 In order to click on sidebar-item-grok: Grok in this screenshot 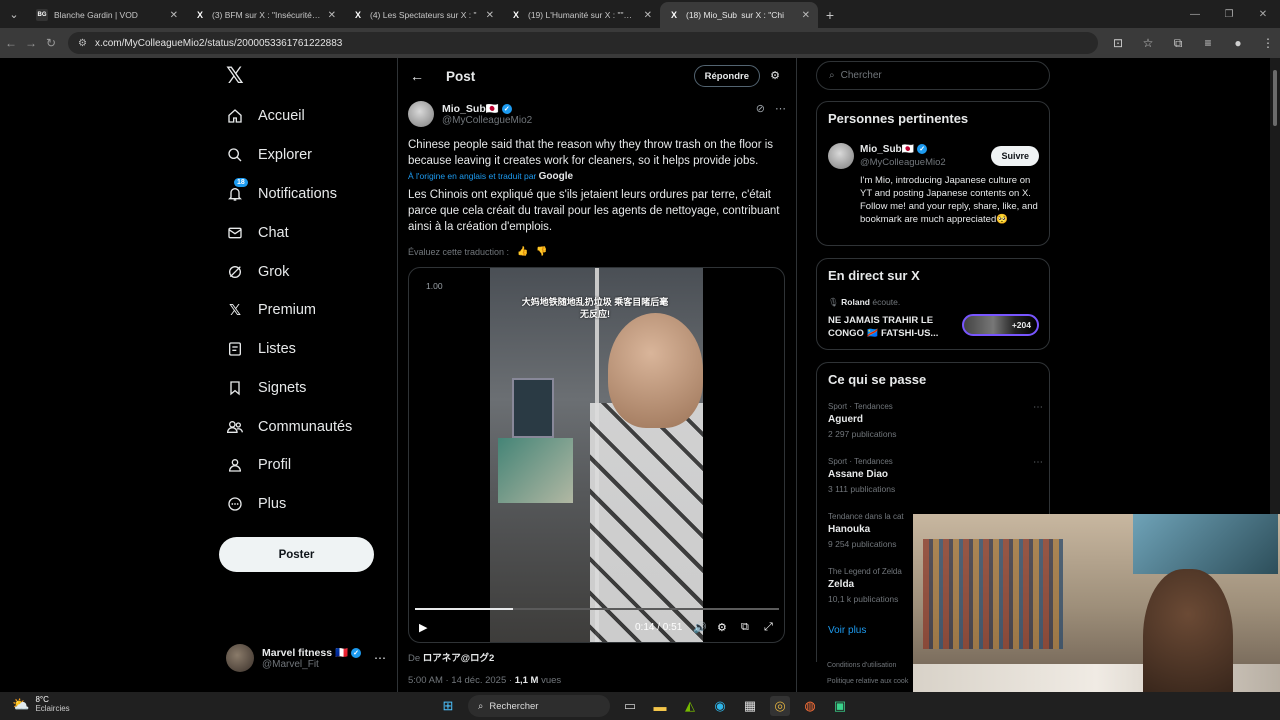, I will do `click(257, 272)`.